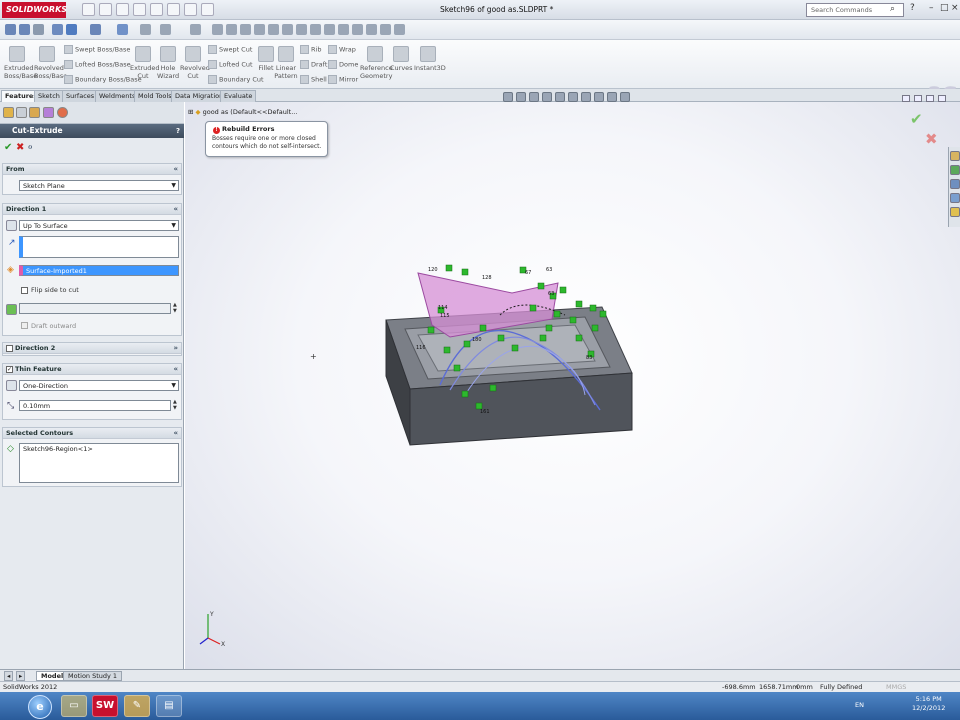  I want to click on zoom-to-area-icon, so click(521, 97).